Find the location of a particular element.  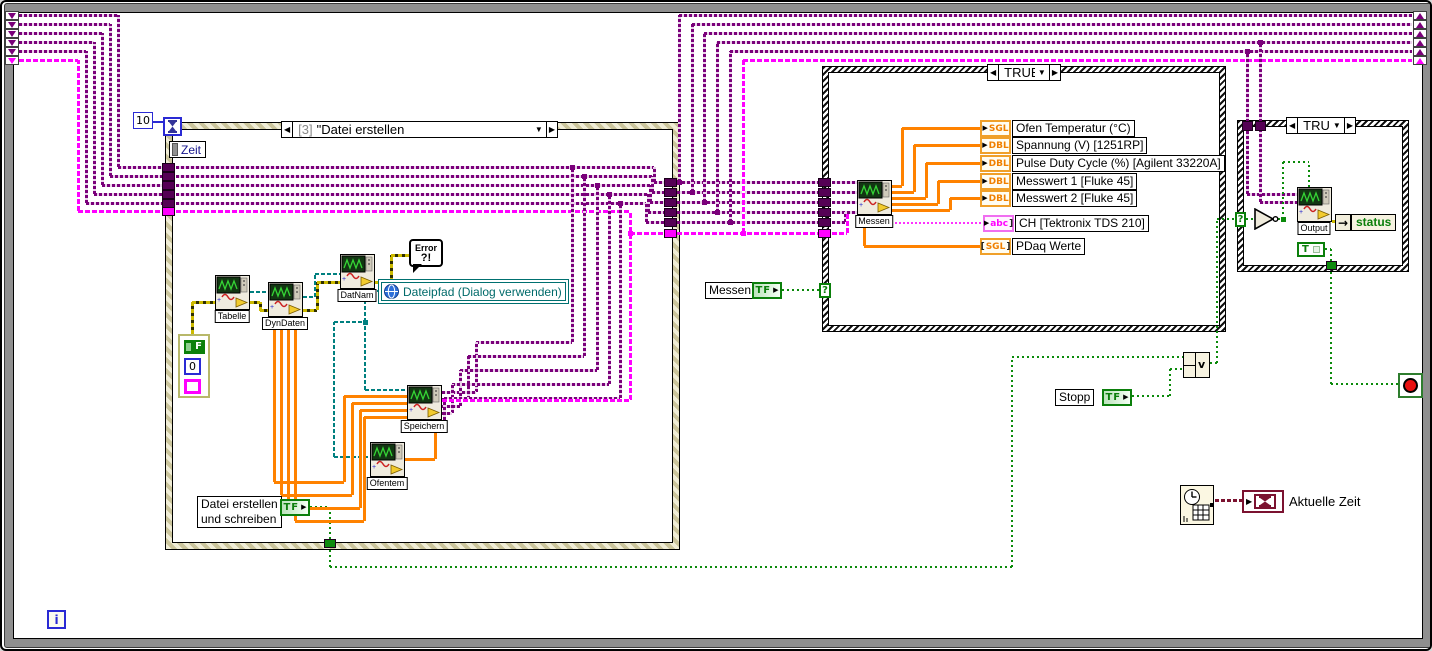

wait-ms-constant: 10 is located at coordinates (143, 120).